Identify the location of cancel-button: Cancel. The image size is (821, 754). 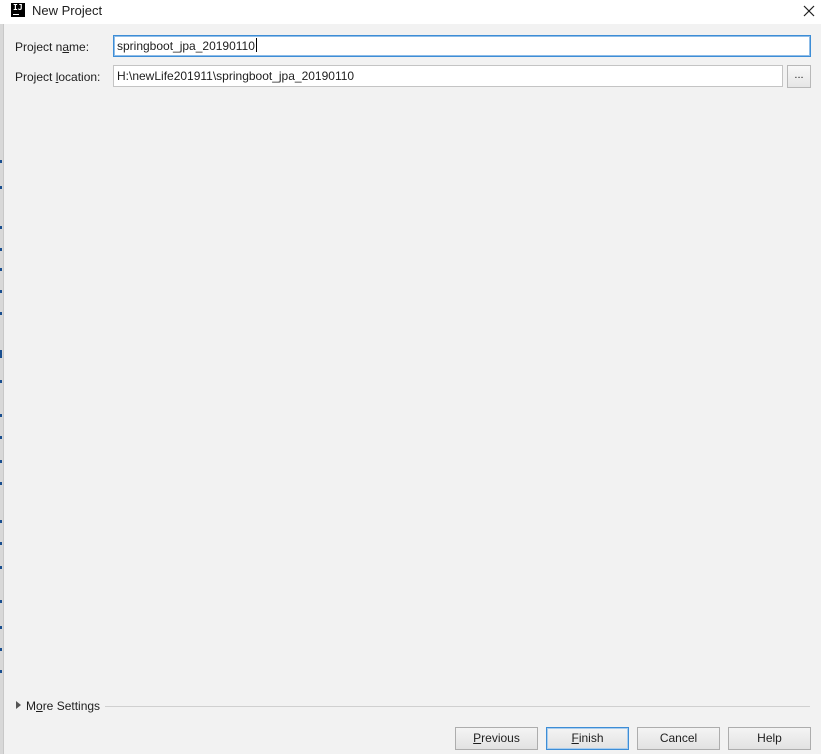
(678, 738).